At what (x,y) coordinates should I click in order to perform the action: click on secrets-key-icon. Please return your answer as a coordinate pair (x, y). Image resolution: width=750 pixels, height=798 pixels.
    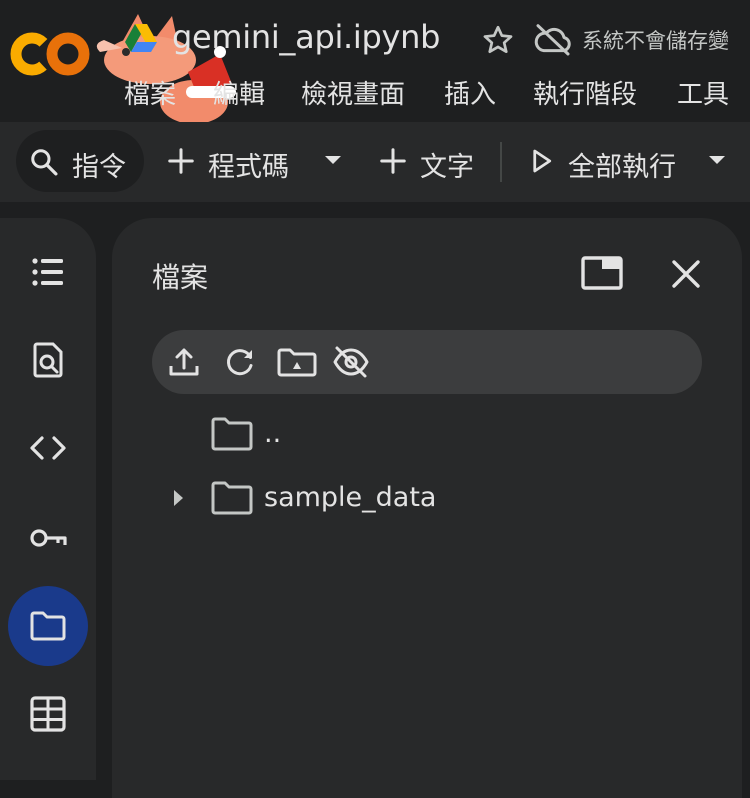
    Looking at the image, I should click on (48, 538).